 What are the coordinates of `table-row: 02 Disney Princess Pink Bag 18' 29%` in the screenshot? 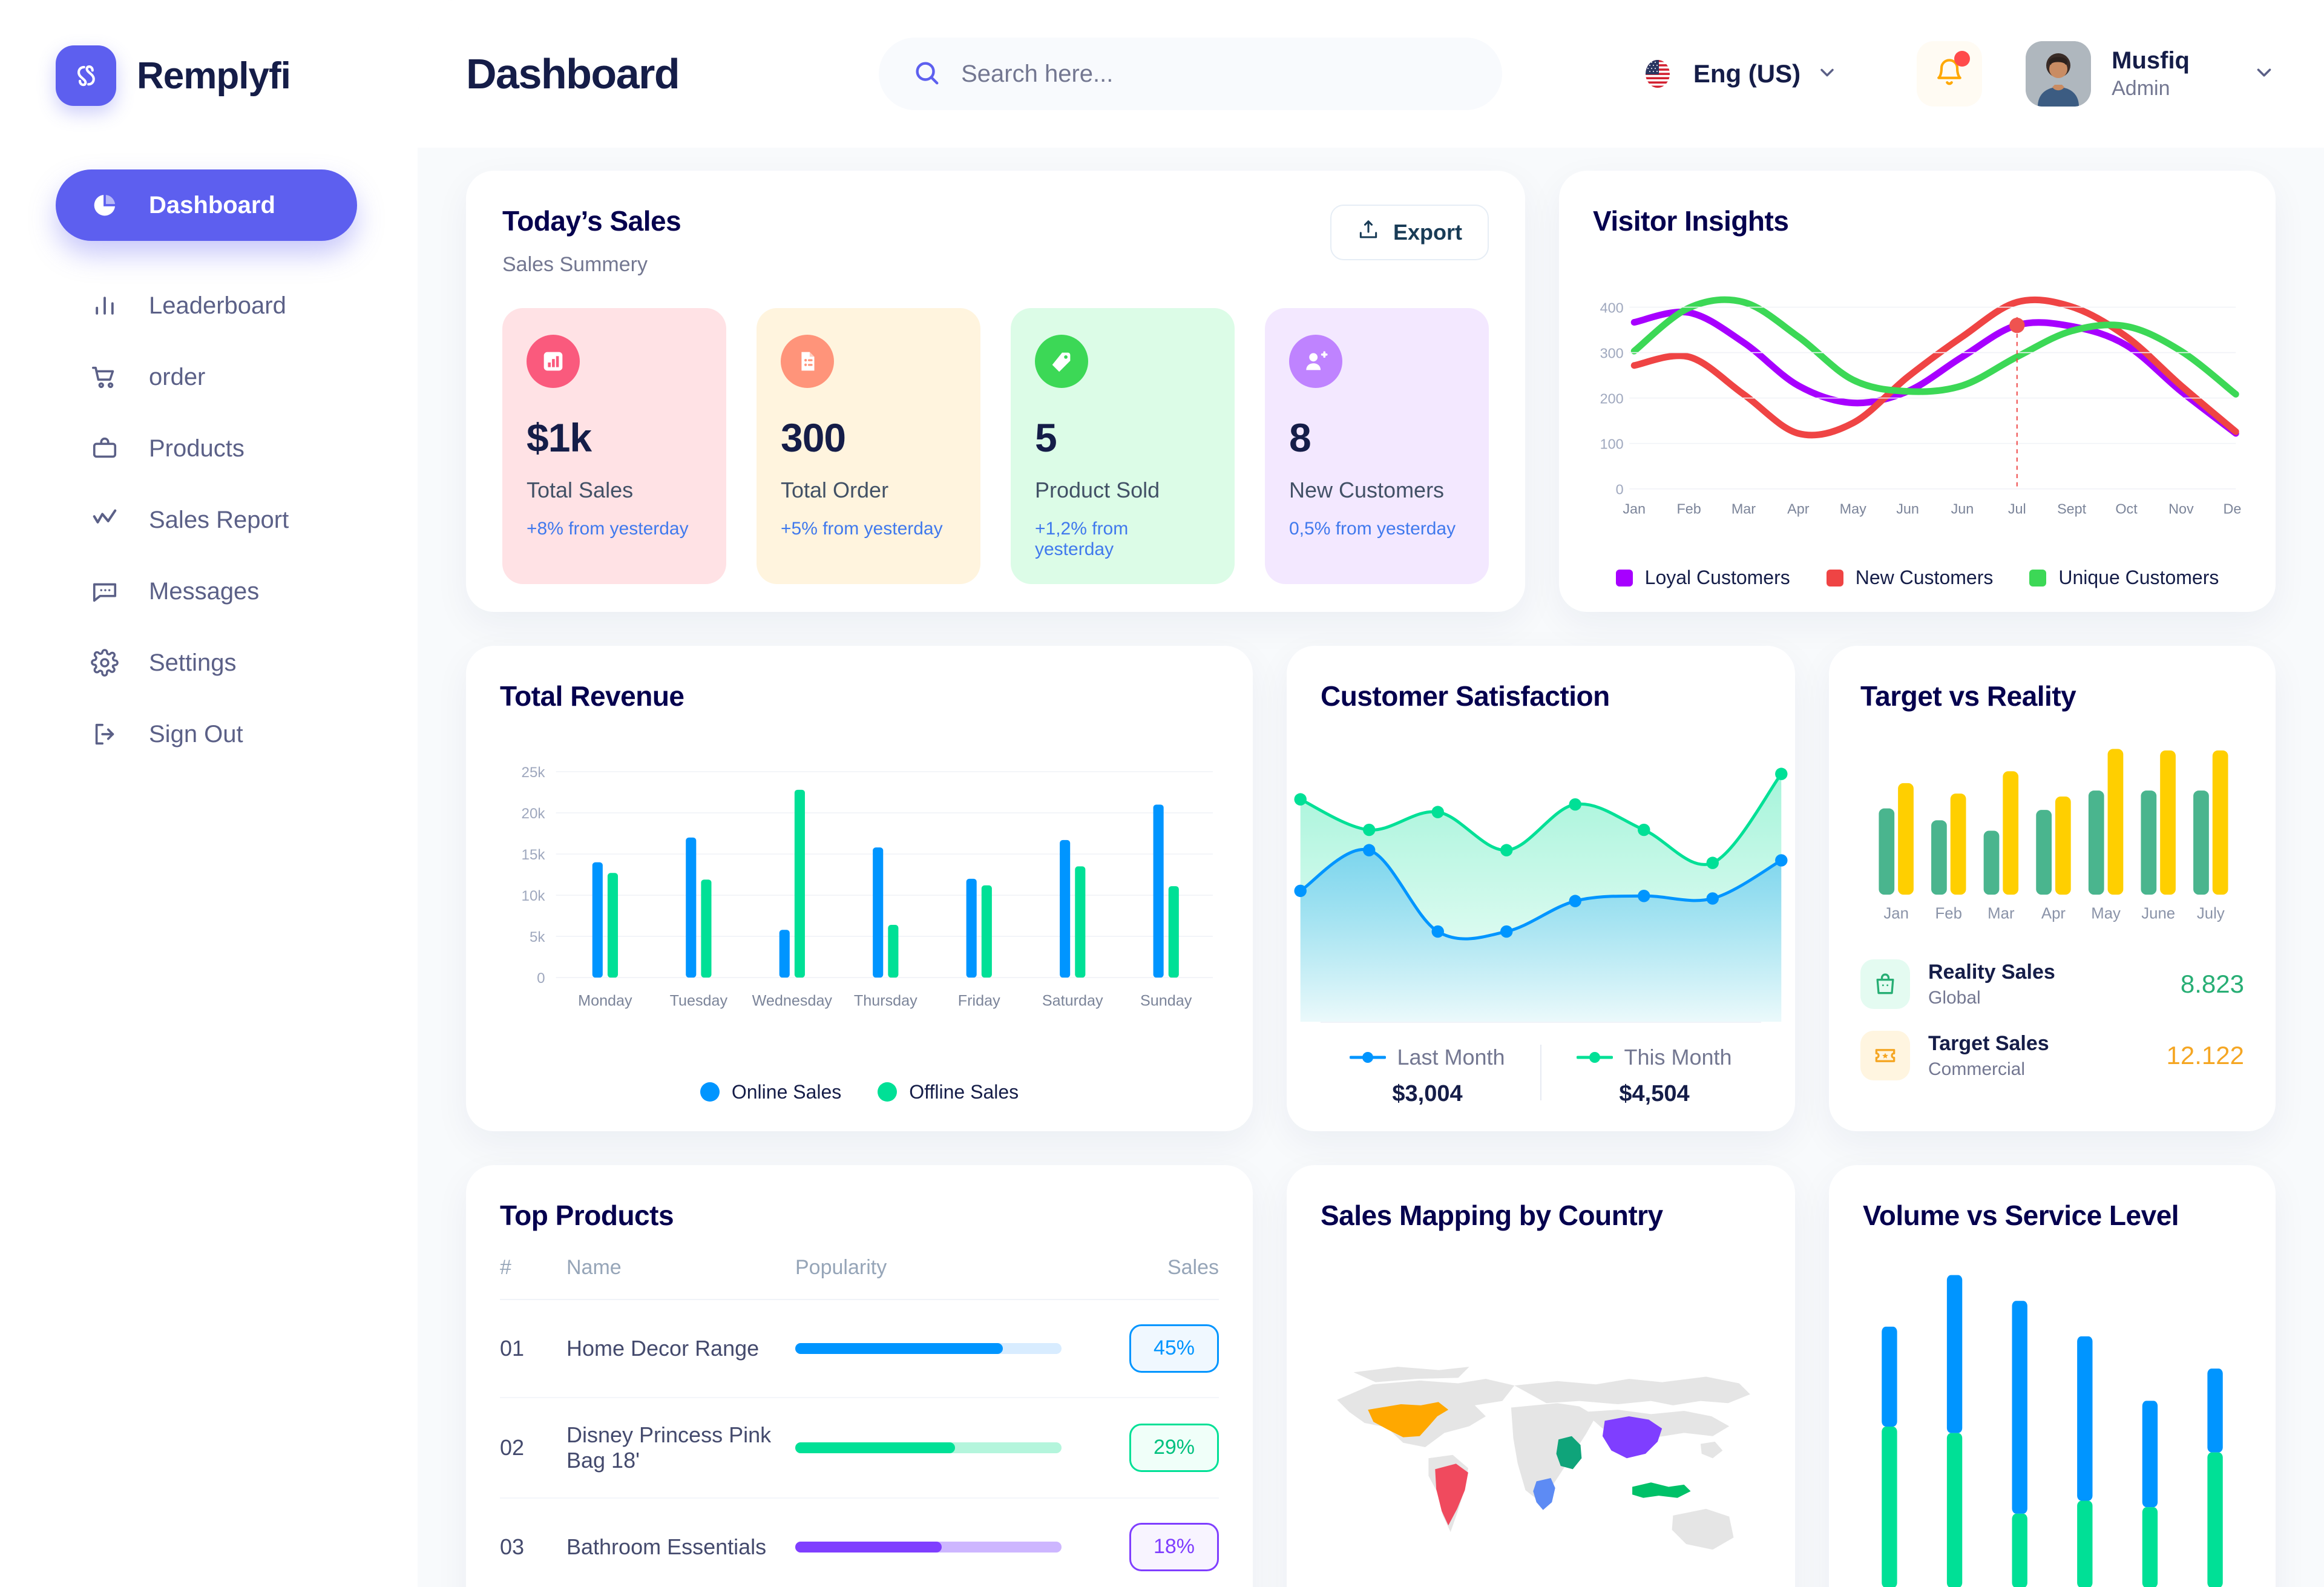 It's located at (859, 1448).